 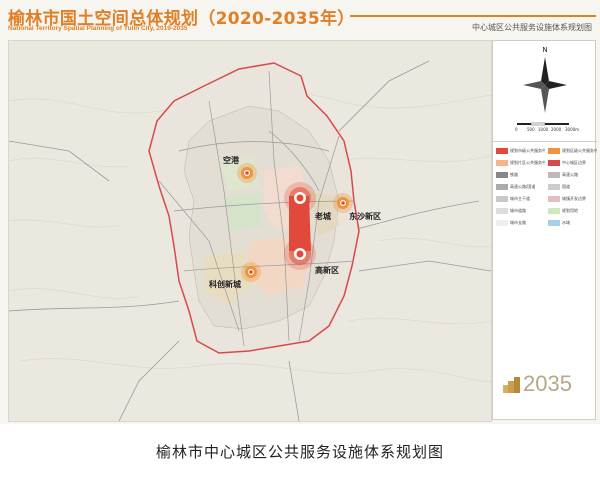 What do you see at coordinates (531, 129) in the screenshot?
I see `scale-tick-1: 500` at bounding box center [531, 129].